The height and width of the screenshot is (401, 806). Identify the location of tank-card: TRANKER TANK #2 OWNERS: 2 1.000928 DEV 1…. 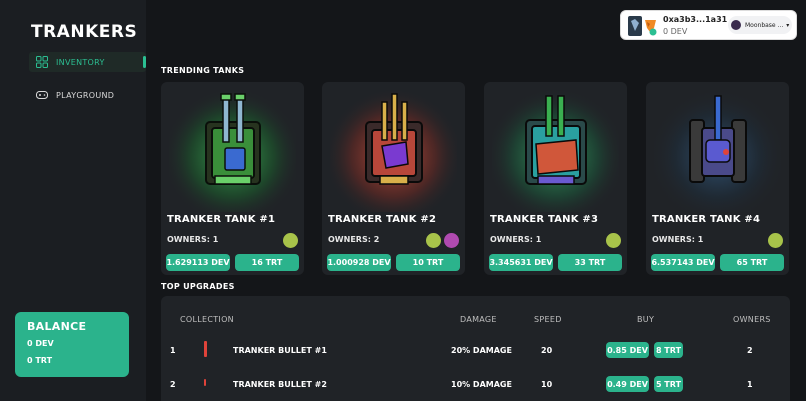
(393, 178).